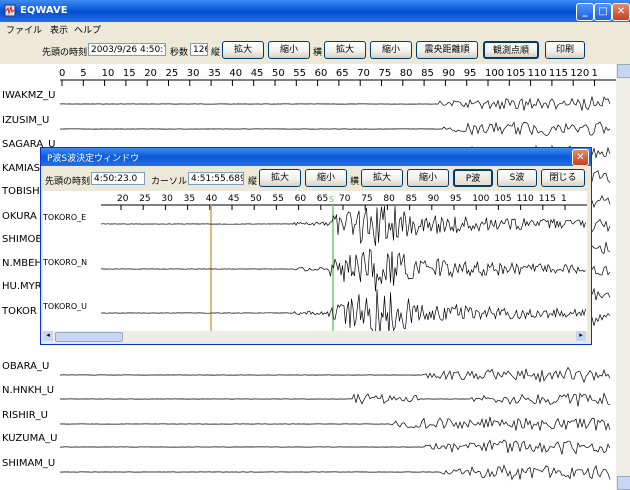 The image size is (630, 490). Describe the element at coordinates (19, 216) in the screenshot. I see `station-label: OKURA` at that location.